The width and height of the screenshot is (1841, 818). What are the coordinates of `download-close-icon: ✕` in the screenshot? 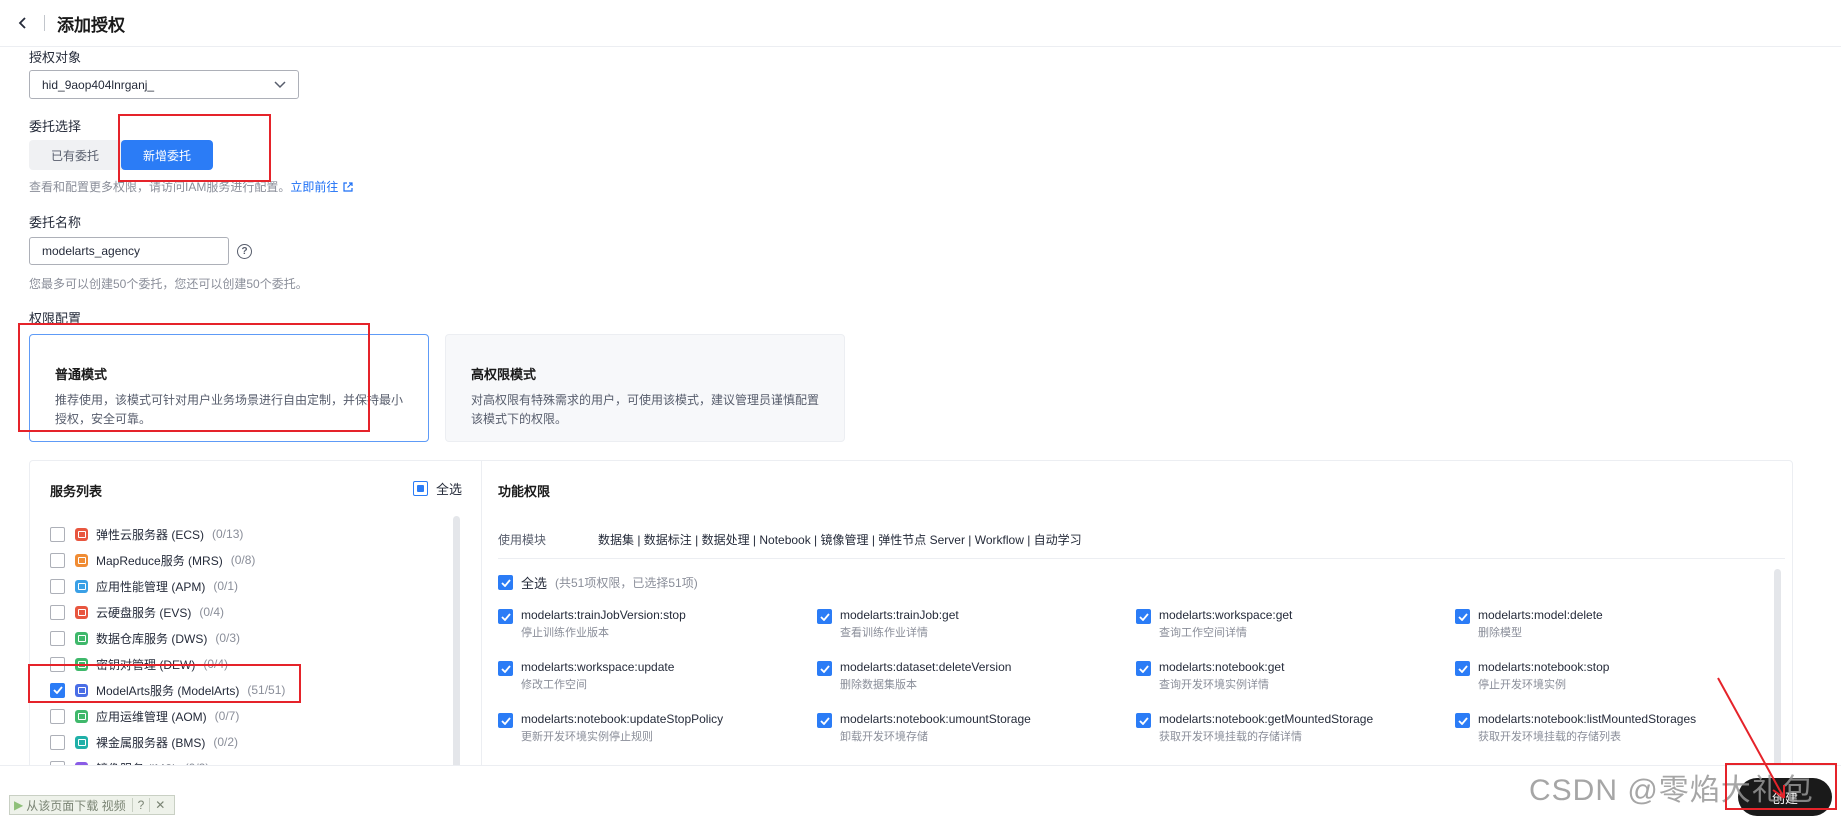 It's located at (159, 805).